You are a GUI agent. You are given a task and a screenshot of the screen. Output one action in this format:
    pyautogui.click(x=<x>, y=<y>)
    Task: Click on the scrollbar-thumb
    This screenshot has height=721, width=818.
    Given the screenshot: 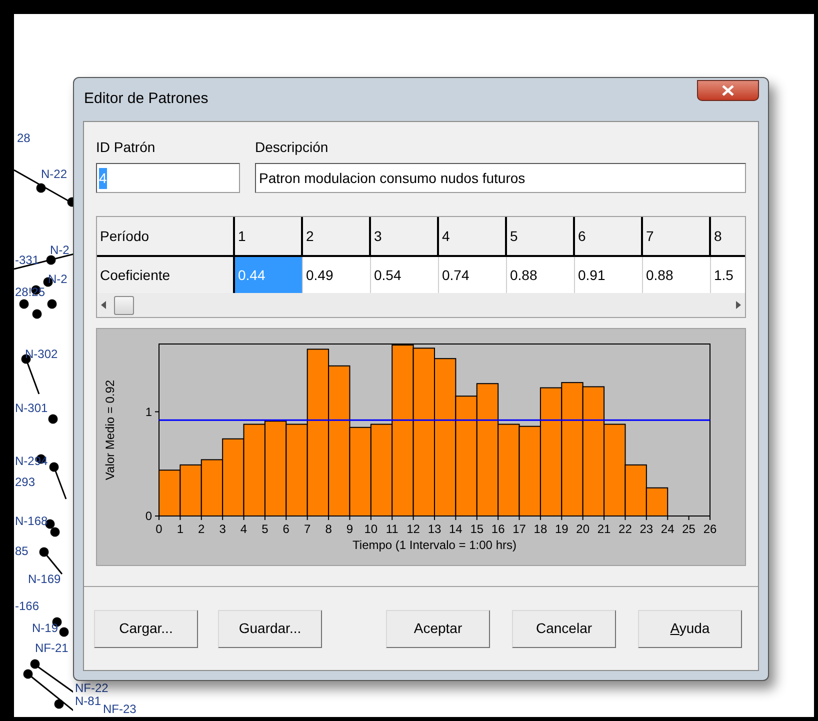 What is the action you would take?
    pyautogui.click(x=124, y=305)
    